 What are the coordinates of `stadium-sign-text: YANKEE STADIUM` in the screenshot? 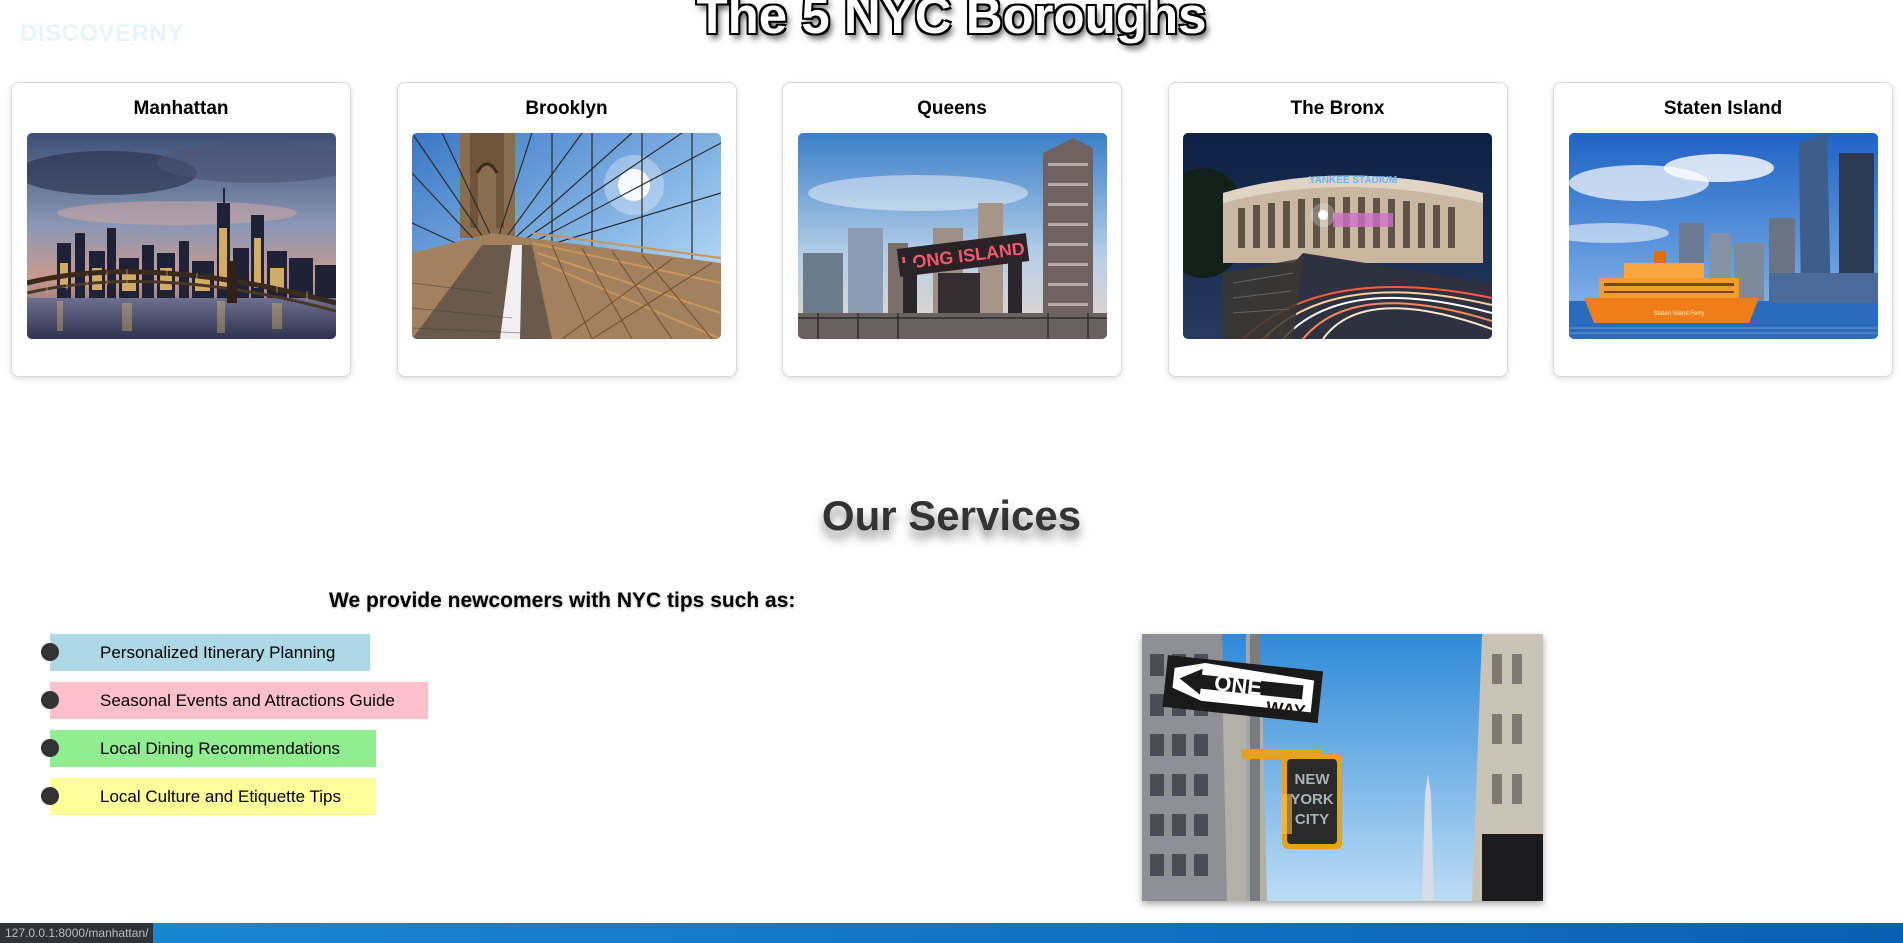 It's located at (1353, 180).